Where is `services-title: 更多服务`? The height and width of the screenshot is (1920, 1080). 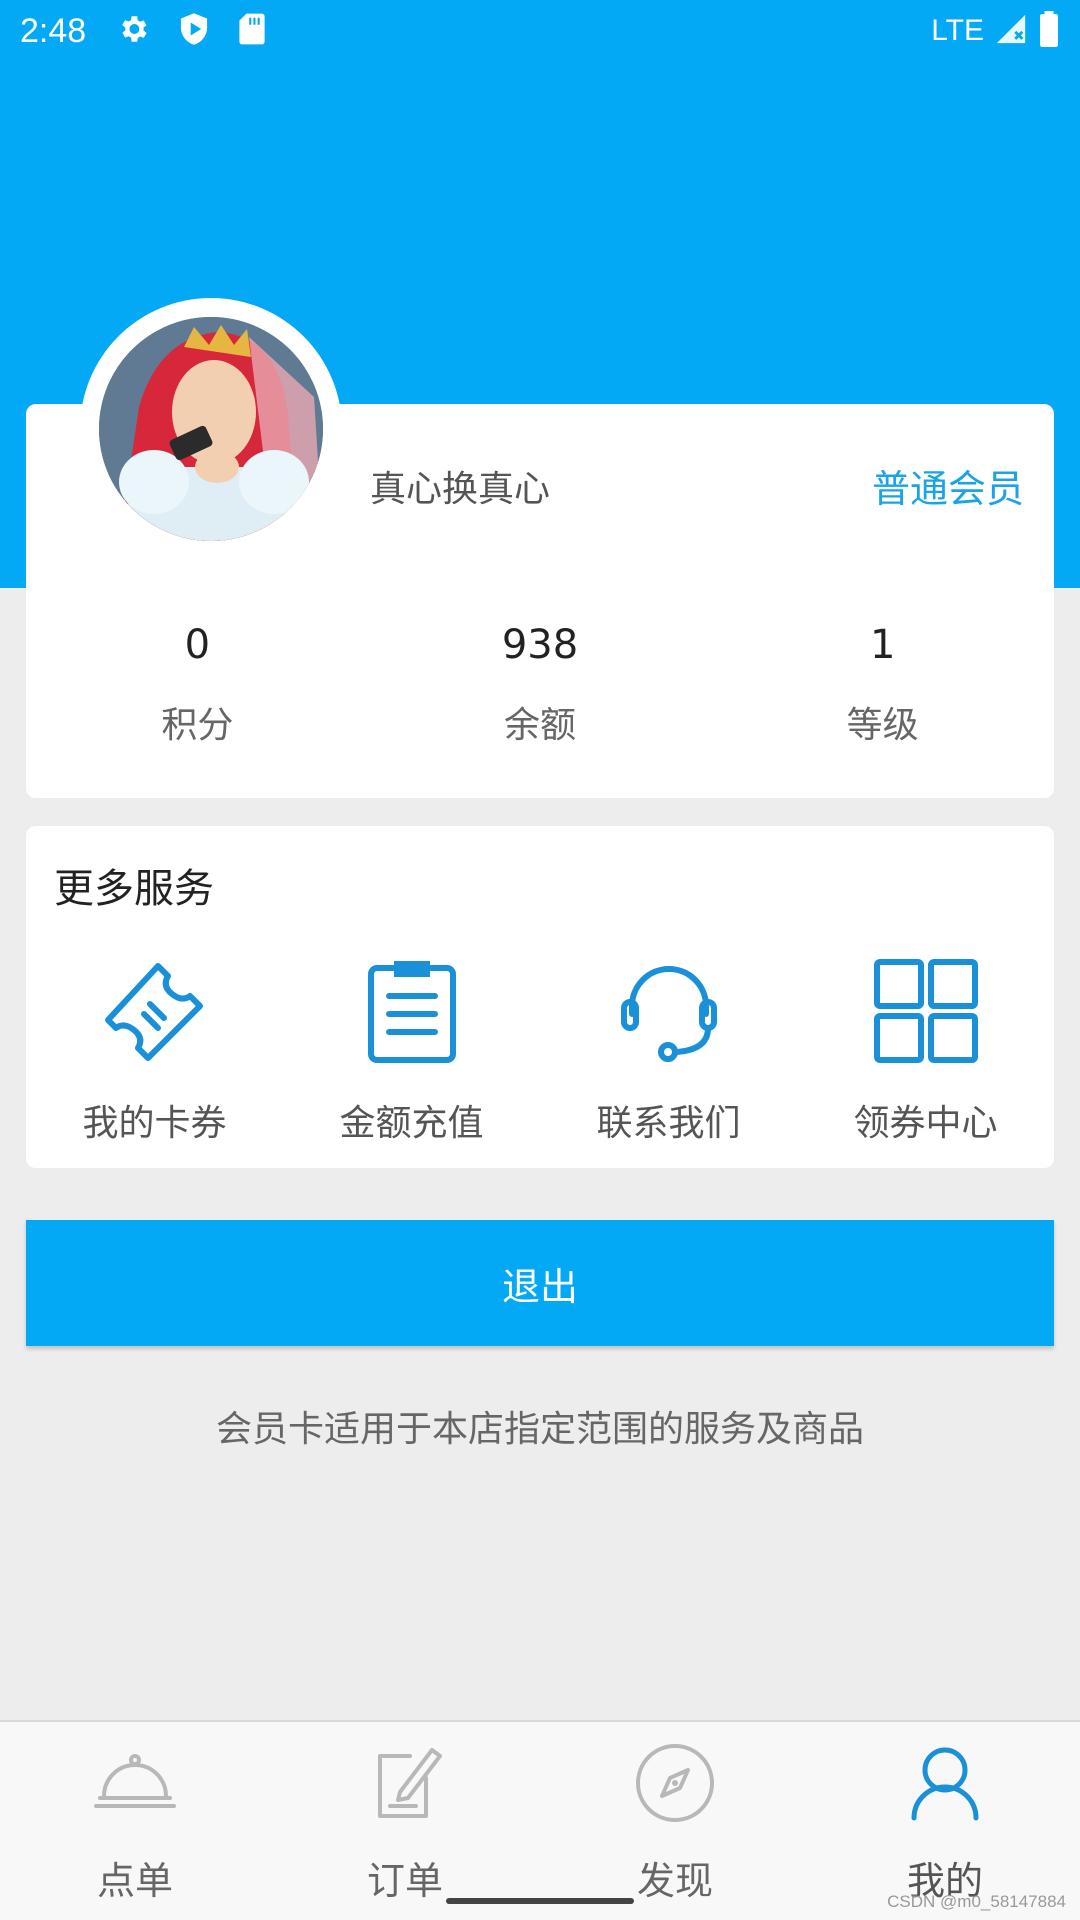 services-title: 更多服务 is located at coordinates (134, 889).